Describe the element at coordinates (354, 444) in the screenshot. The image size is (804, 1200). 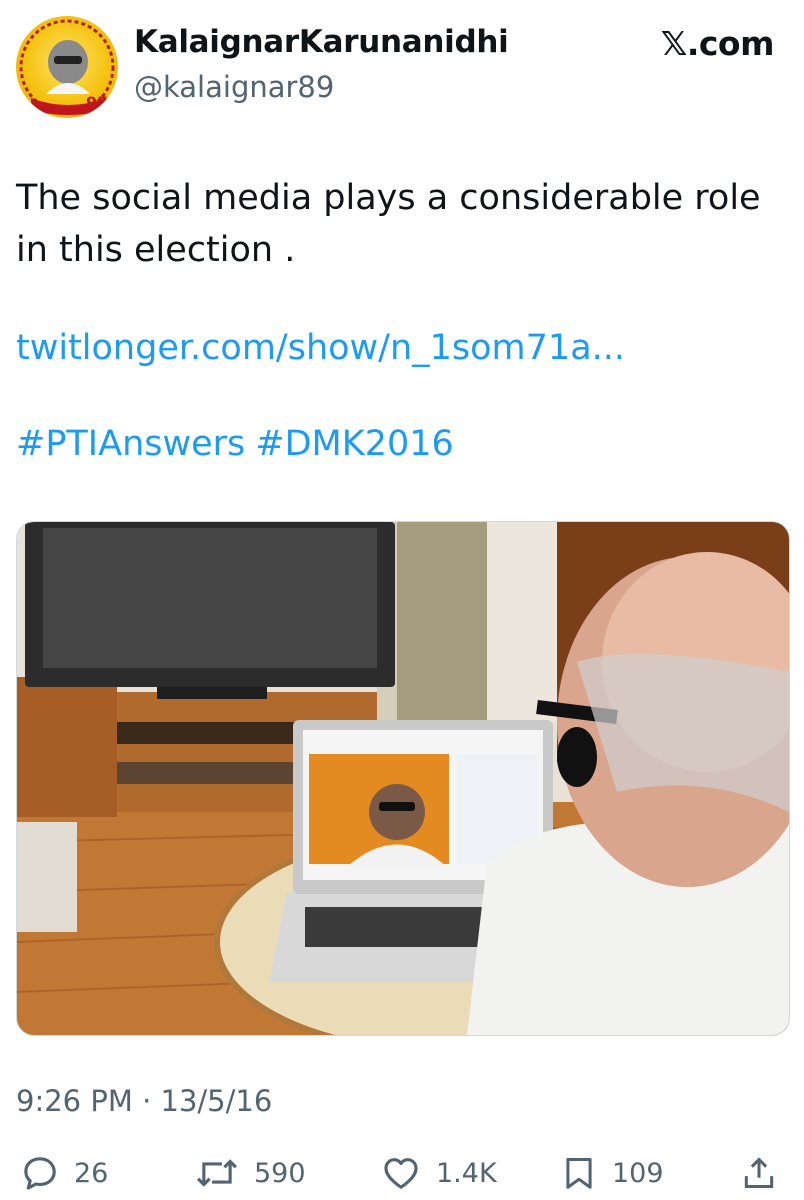
I see `hashtag-link: #DMK2016` at that location.